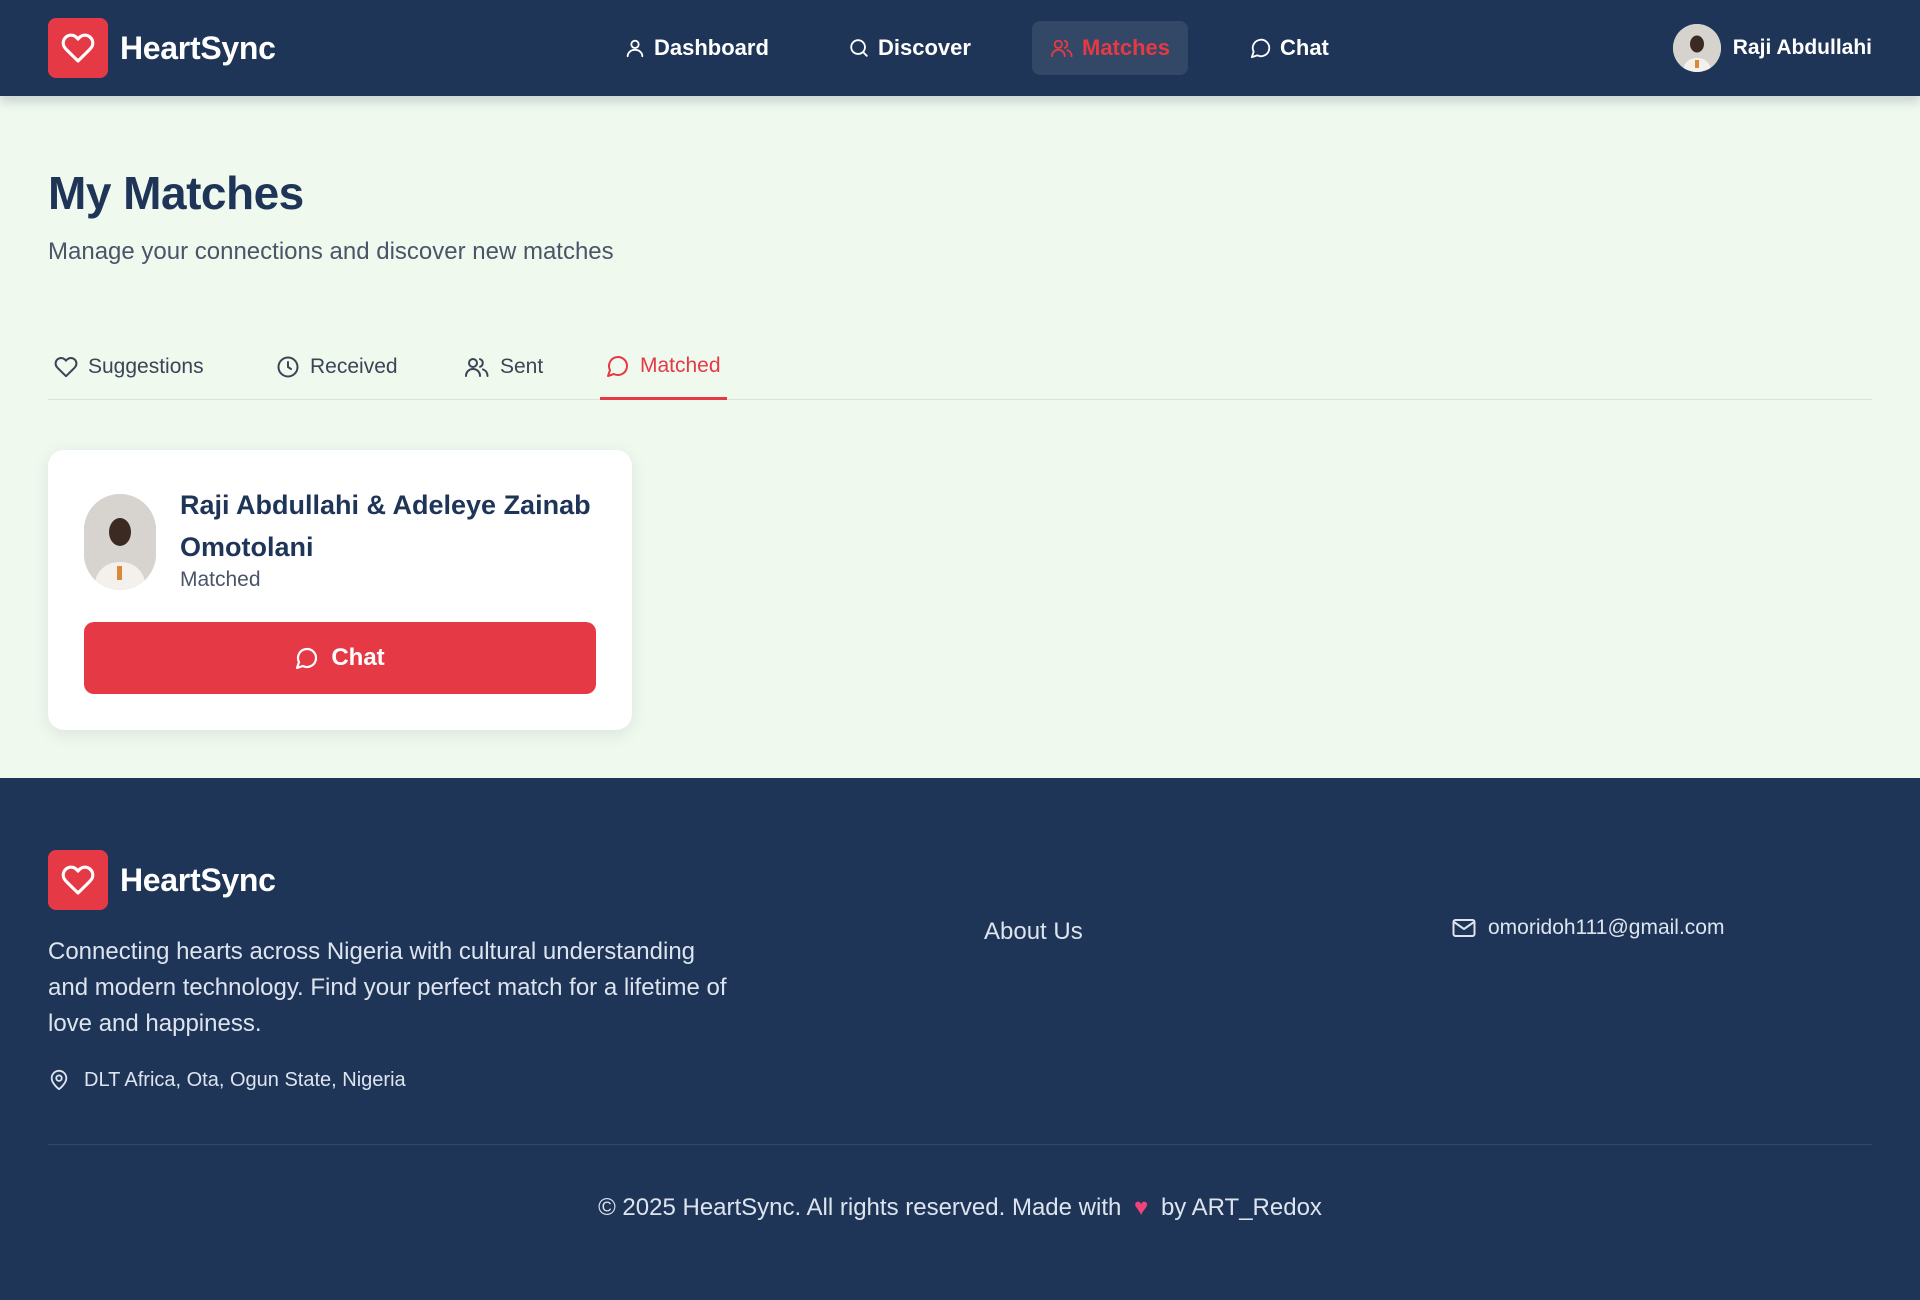 This screenshot has height=1300, width=1920. I want to click on nav-matches-label: Matches, so click(1126, 47).